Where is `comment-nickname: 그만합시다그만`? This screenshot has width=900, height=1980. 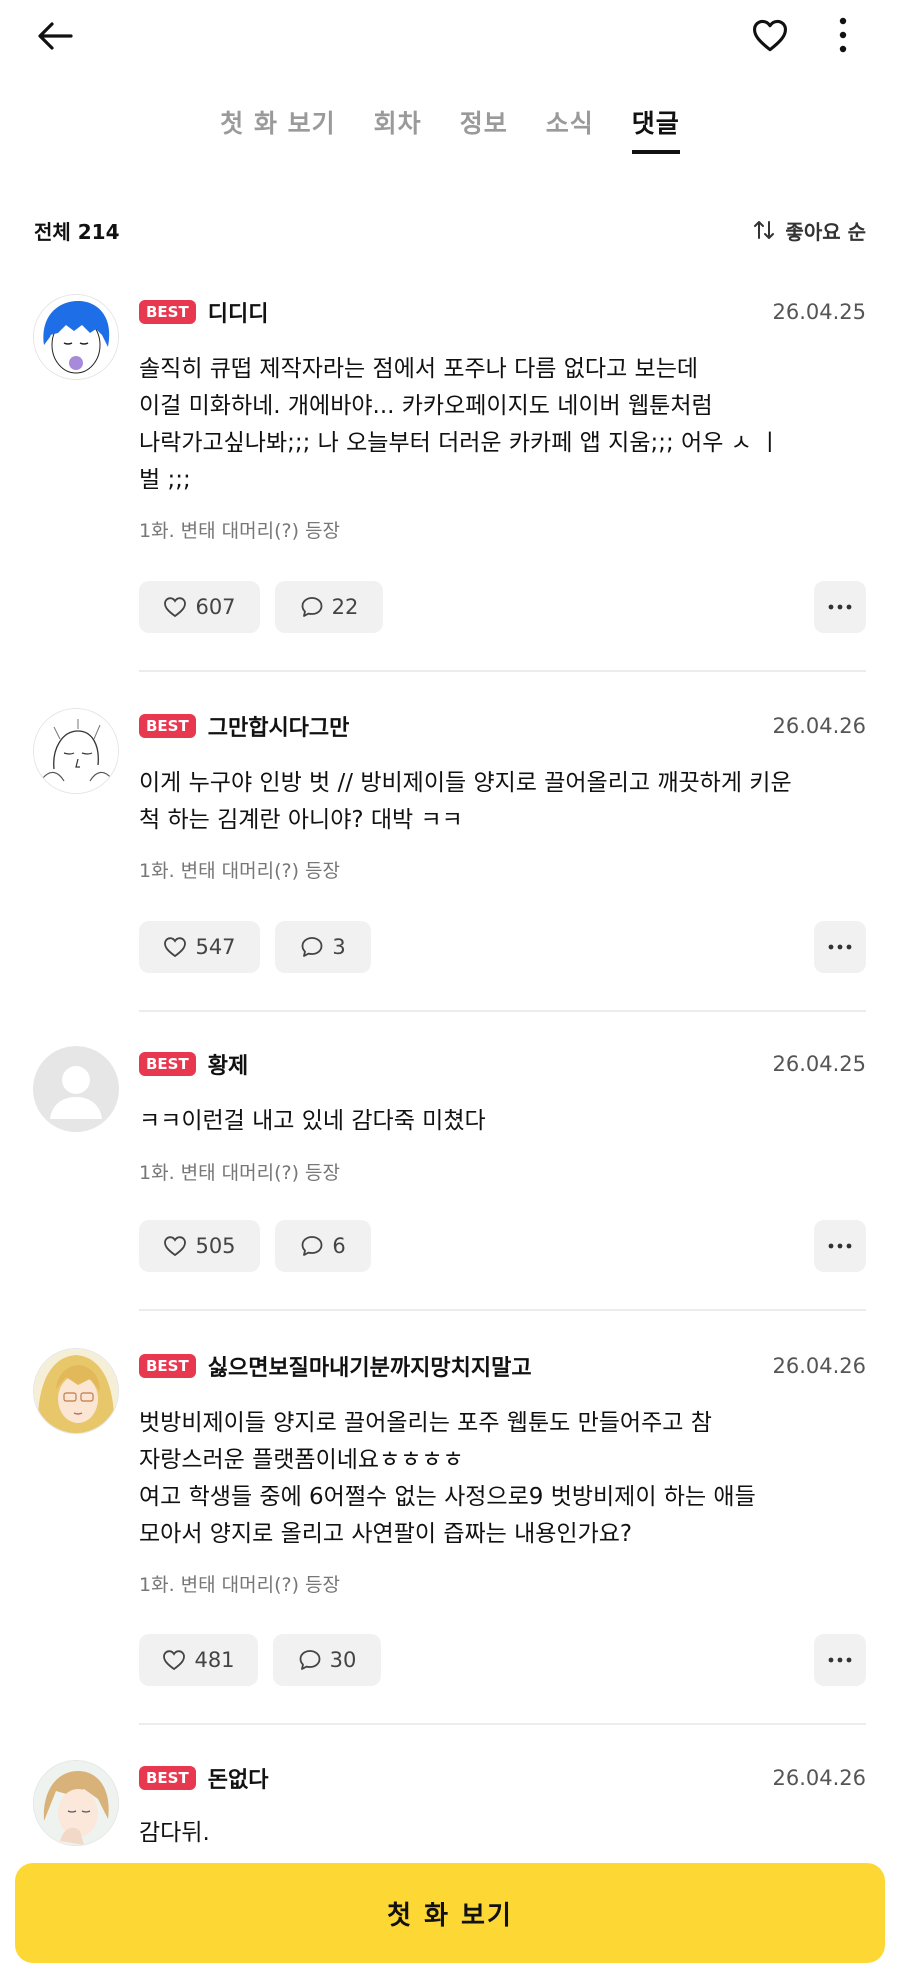
comment-nickname: 그만합시다그만 is located at coordinates (490, 726).